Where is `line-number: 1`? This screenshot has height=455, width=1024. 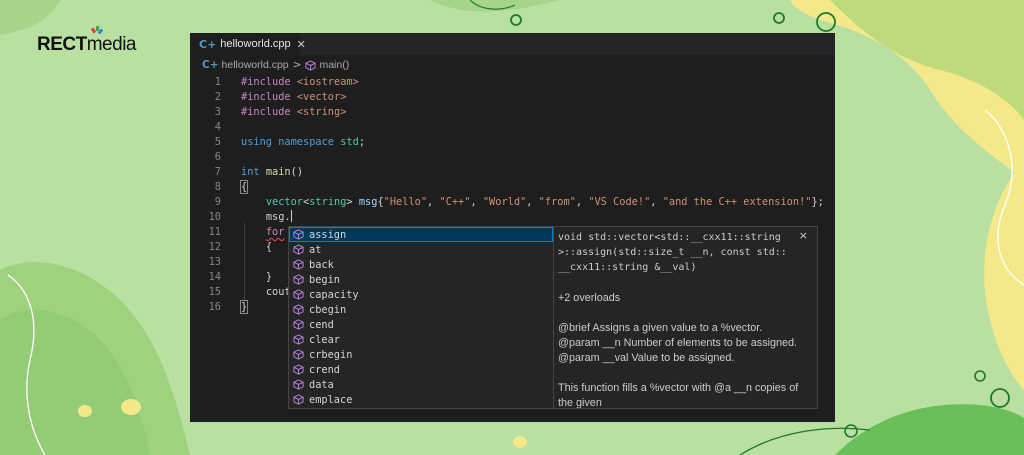 line-number: 1 is located at coordinates (217, 82).